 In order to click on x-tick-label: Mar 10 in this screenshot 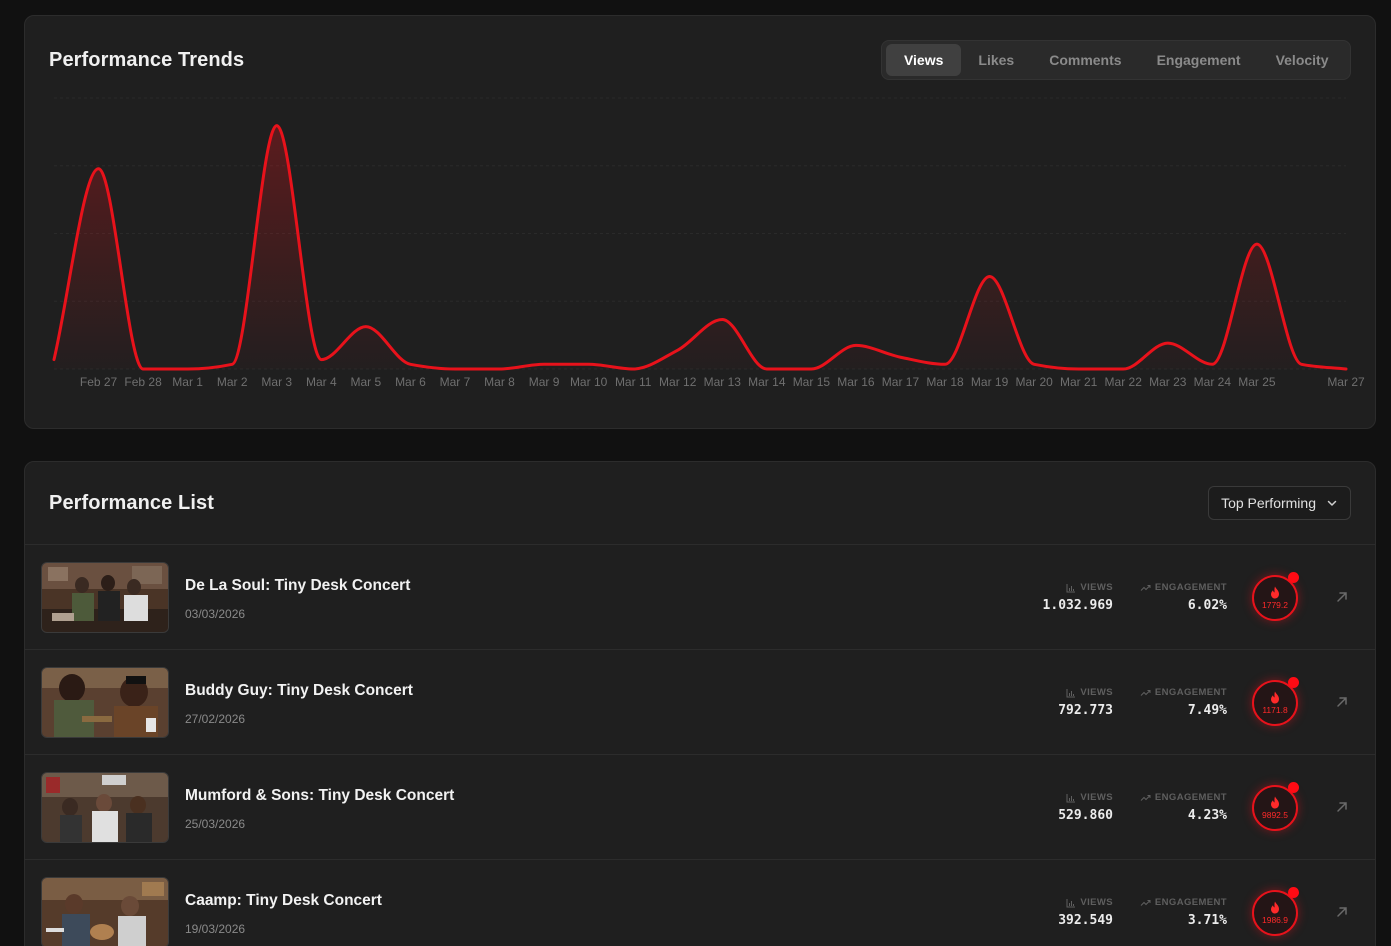, I will do `click(589, 382)`.